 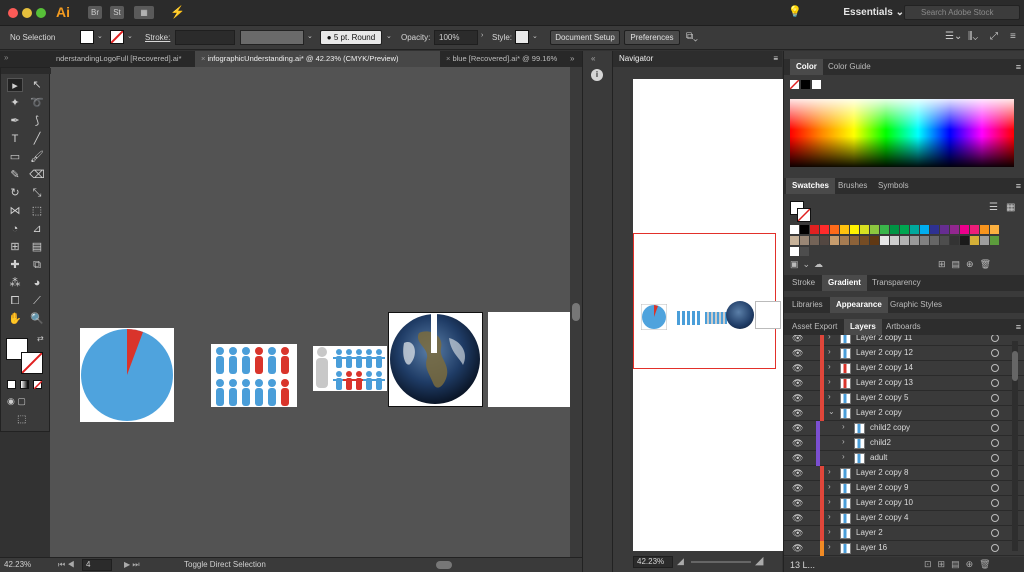 I want to click on direct-selection-tool-icon: ↖, so click(x=37, y=85).